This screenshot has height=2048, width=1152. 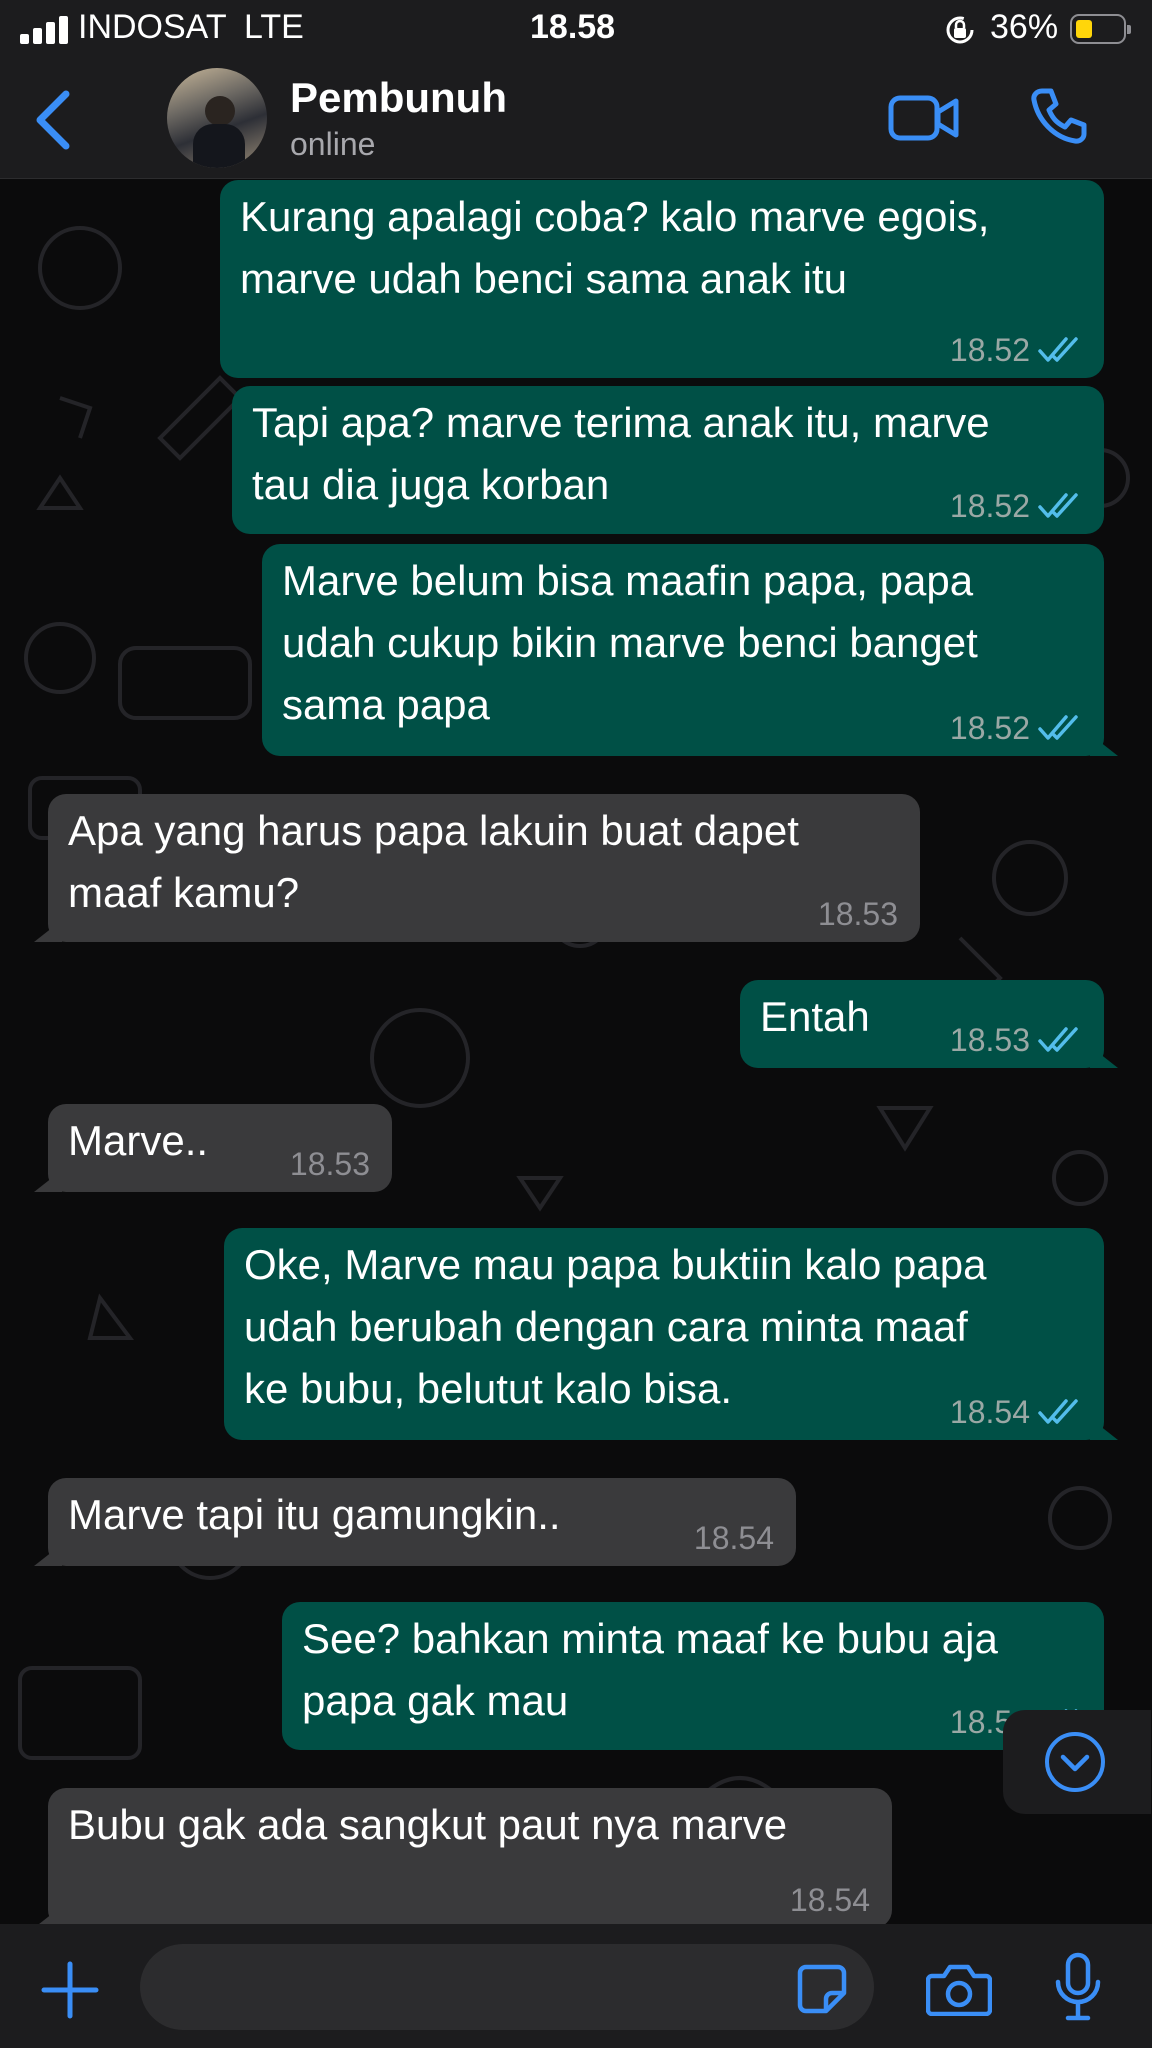 What do you see at coordinates (274, 27) in the screenshot?
I see `network-type: LTE` at bounding box center [274, 27].